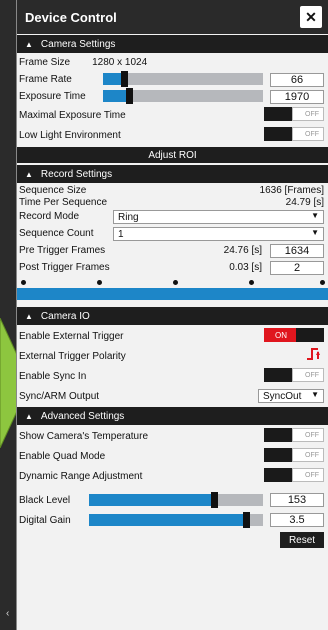 Image resolution: width=328 pixels, height=630 pixels. What do you see at coordinates (172, 316) in the screenshot?
I see `camera-io-header: ▲ Camera IO` at bounding box center [172, 316].